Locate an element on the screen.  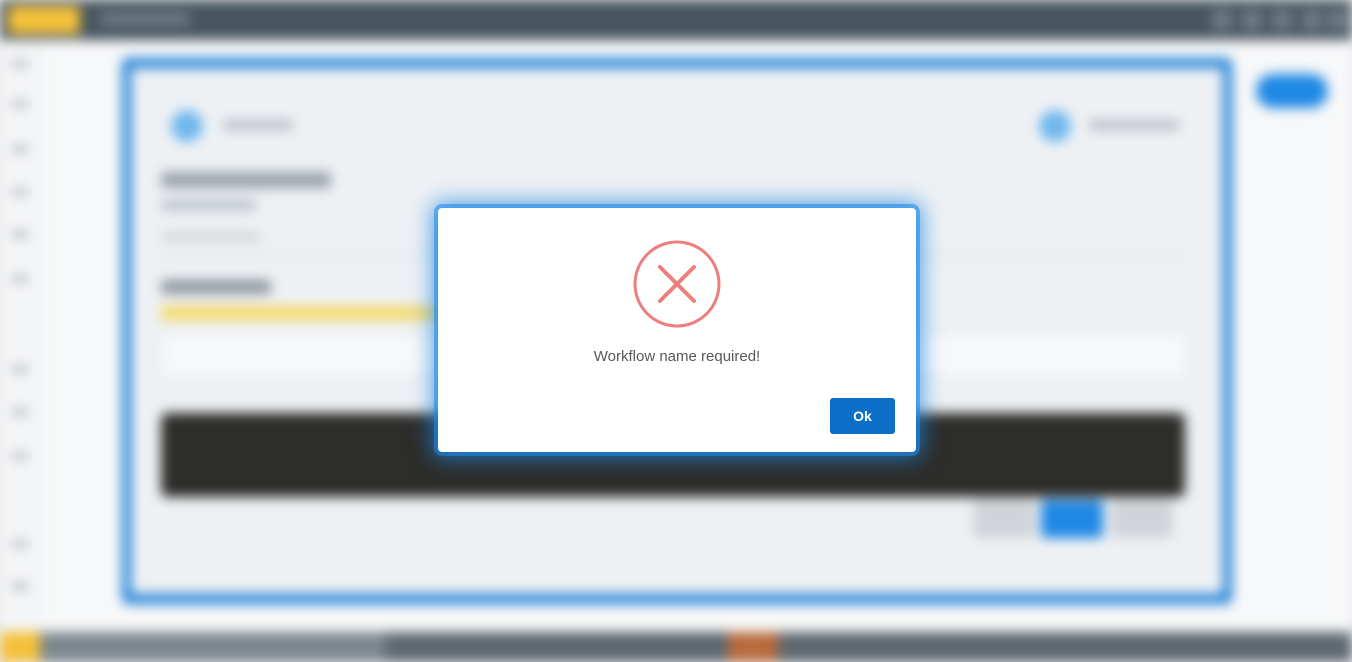
left-rail is located at coordinates (20, 336).